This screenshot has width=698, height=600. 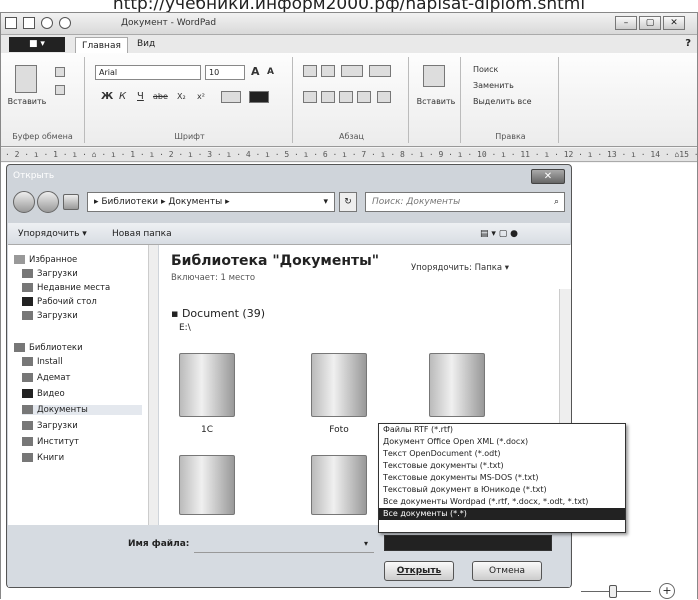 What do you see at coordinates (45, 260) in the screenshot?
I see `sidebar-favorites: Избранное` at bounding box center [45, 260].